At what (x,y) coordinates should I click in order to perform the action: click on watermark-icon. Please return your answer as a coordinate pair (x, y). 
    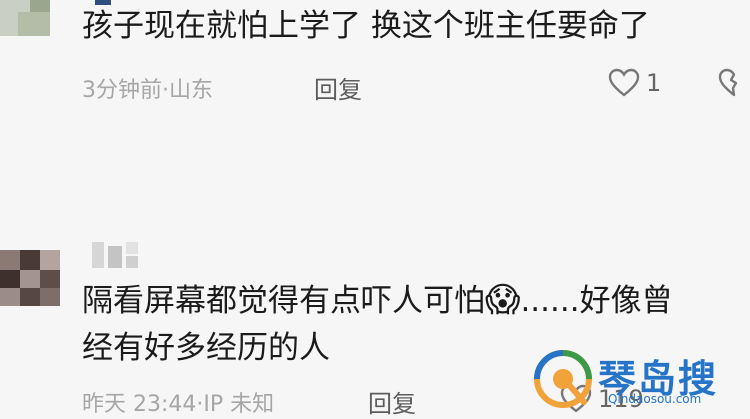
    Looking at the image, I should click on (563, 379).